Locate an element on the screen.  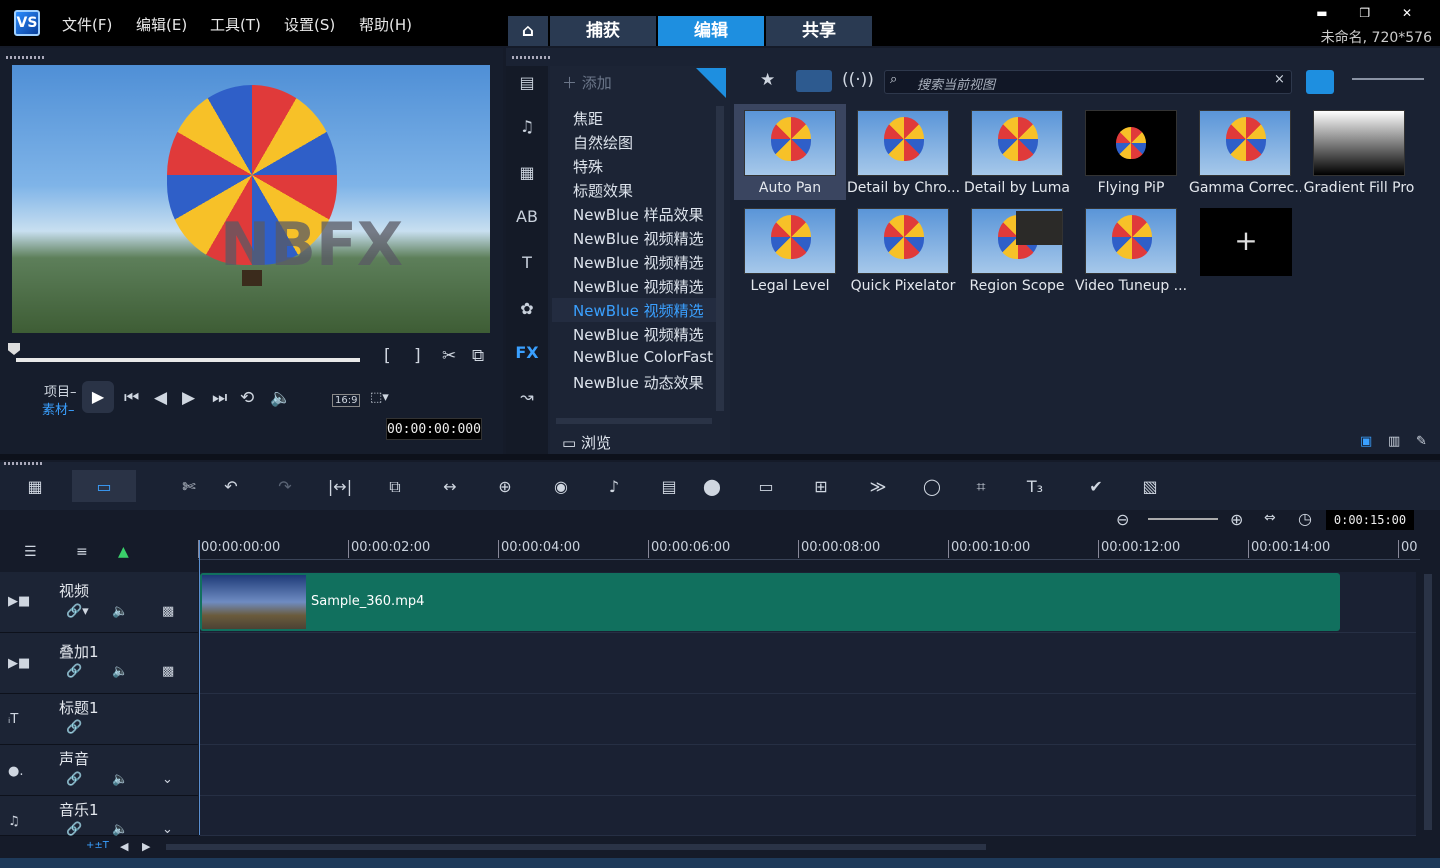
show-audio-filters-icon: ((·)) is located at coordinates (858, 80).